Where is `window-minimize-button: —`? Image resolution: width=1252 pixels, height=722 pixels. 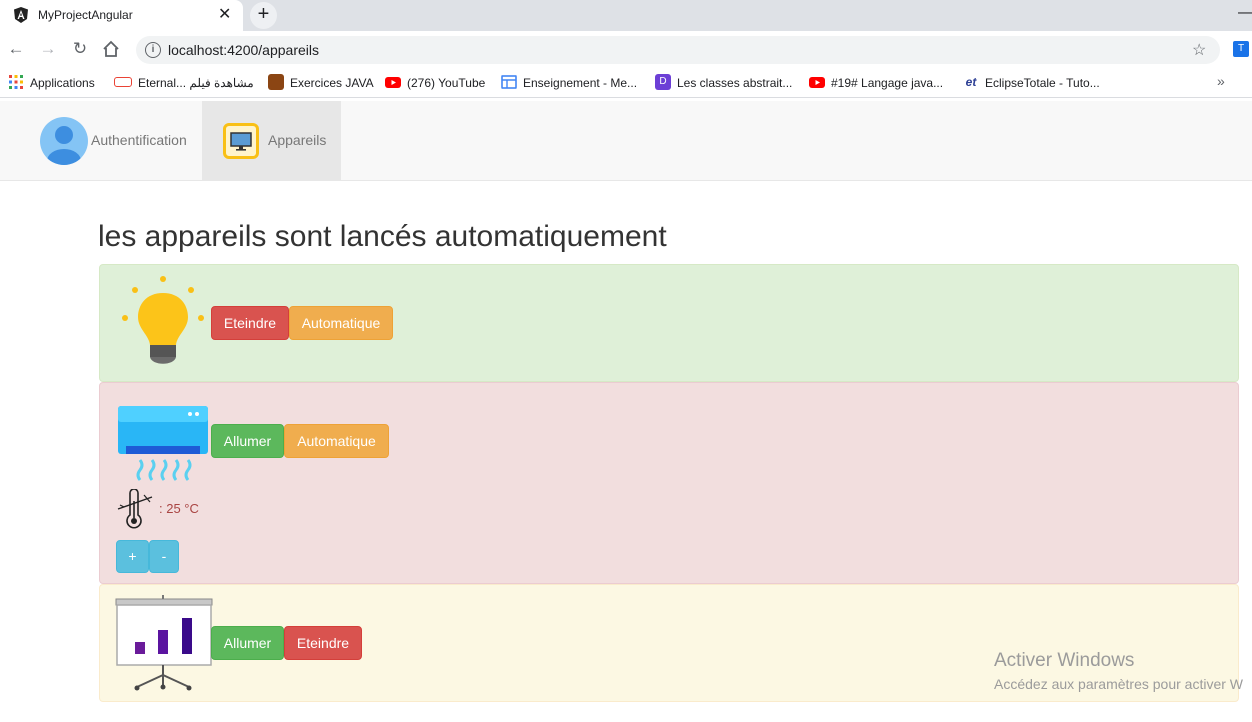
window-minimize-button: — is located at coordinates (1245, 13).